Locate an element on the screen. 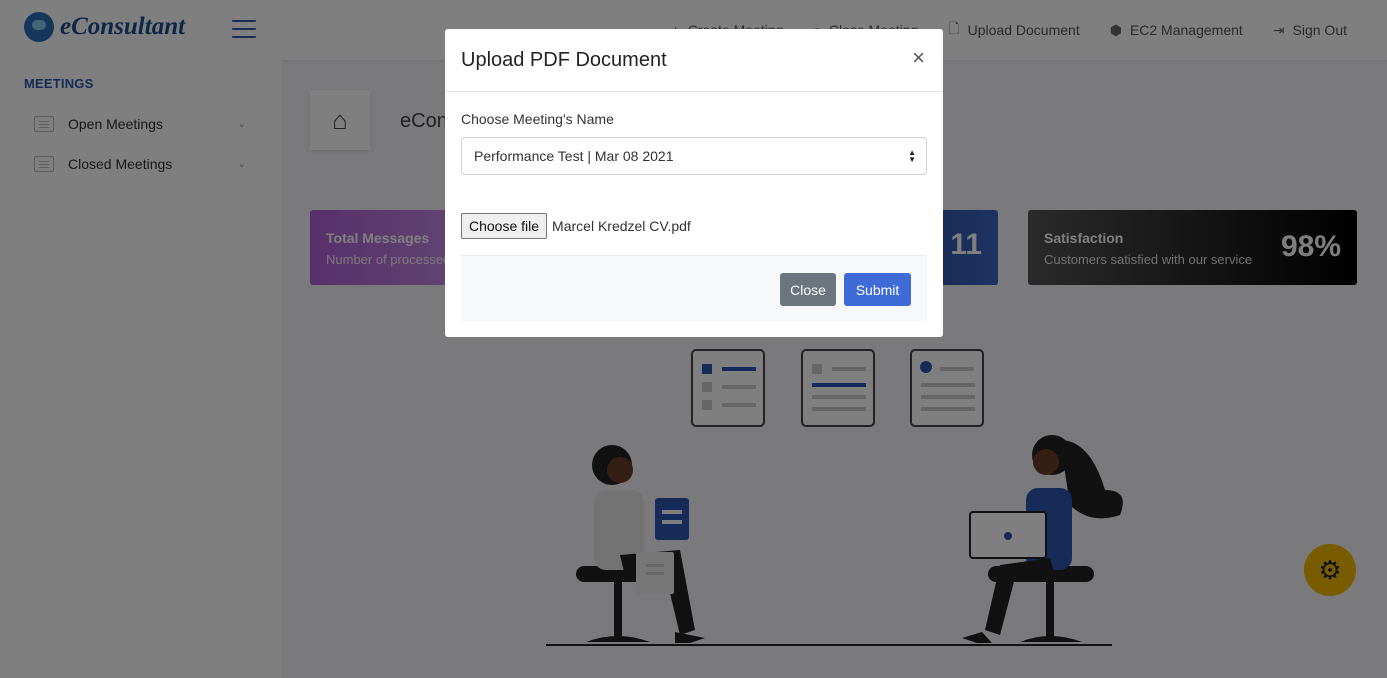 The height and width of the screenshot is (678, 1387). file-input: Choose file Marcel Kredzel CV.pdf is located at coordinates (576, 226).